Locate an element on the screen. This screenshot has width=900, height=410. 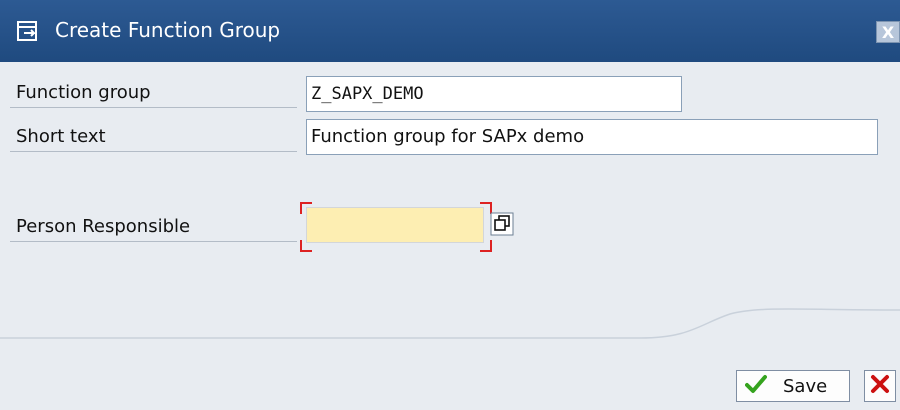
cancel-button is located at coordinates (880, 386).